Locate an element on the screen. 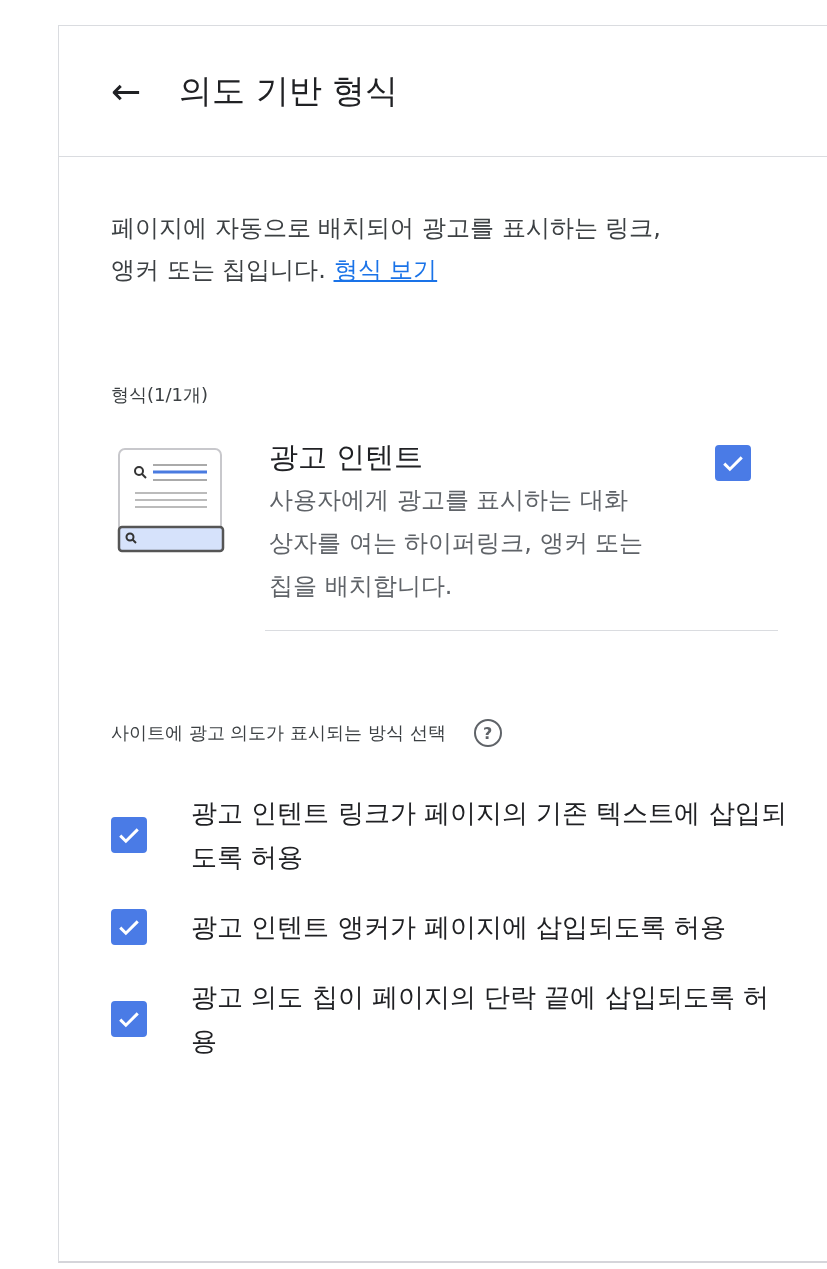 The width and height of the screenshot is (827, 1269). format-description: 사용자에게 광고를 표시하는 대화 상자를 여는 하이퍼링크, 앵커 또는 칩을 배치합니다. is located at coordinates (457, 543).